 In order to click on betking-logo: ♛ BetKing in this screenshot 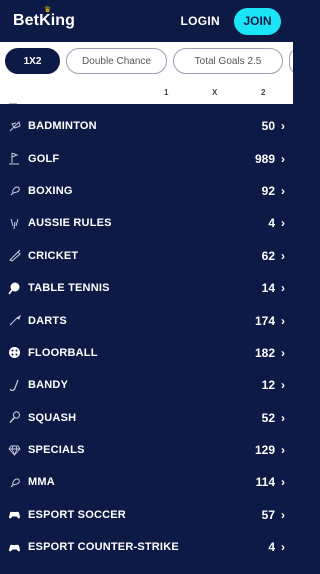, I will do `click(44, 18)`.